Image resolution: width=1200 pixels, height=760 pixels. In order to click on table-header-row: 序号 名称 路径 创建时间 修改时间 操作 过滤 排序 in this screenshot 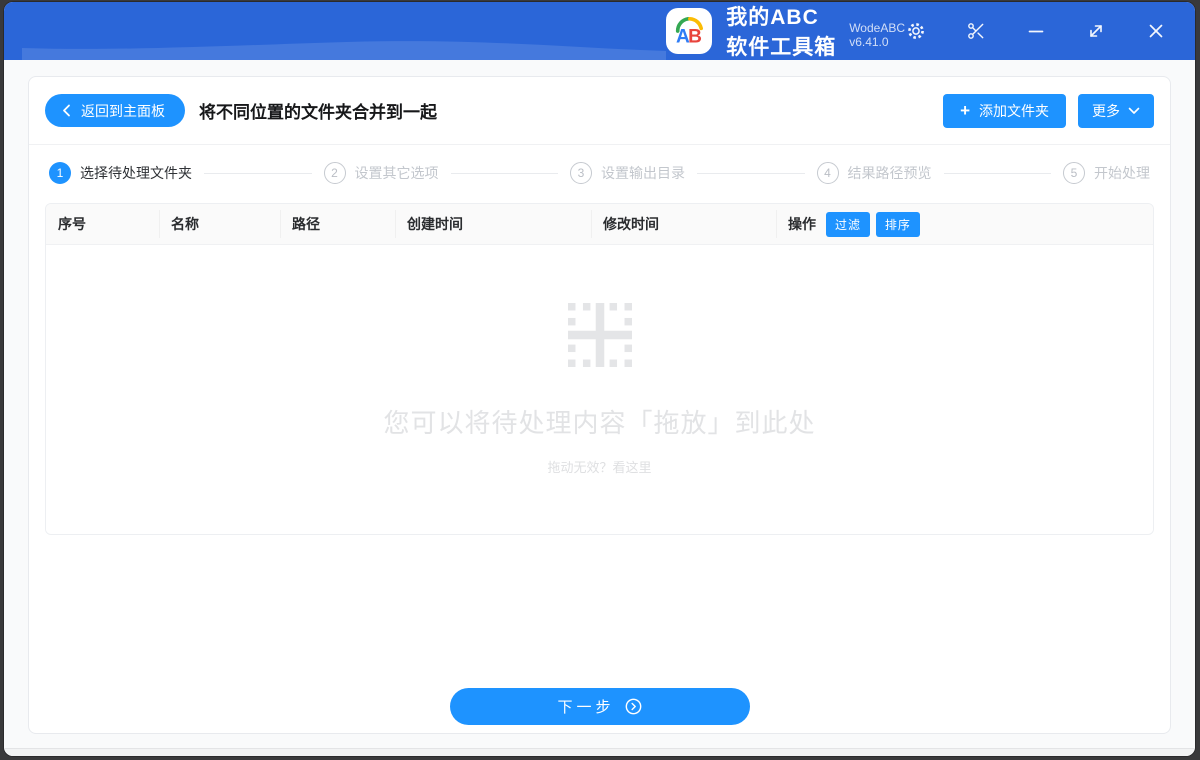, I will do `click(599, 224)`.